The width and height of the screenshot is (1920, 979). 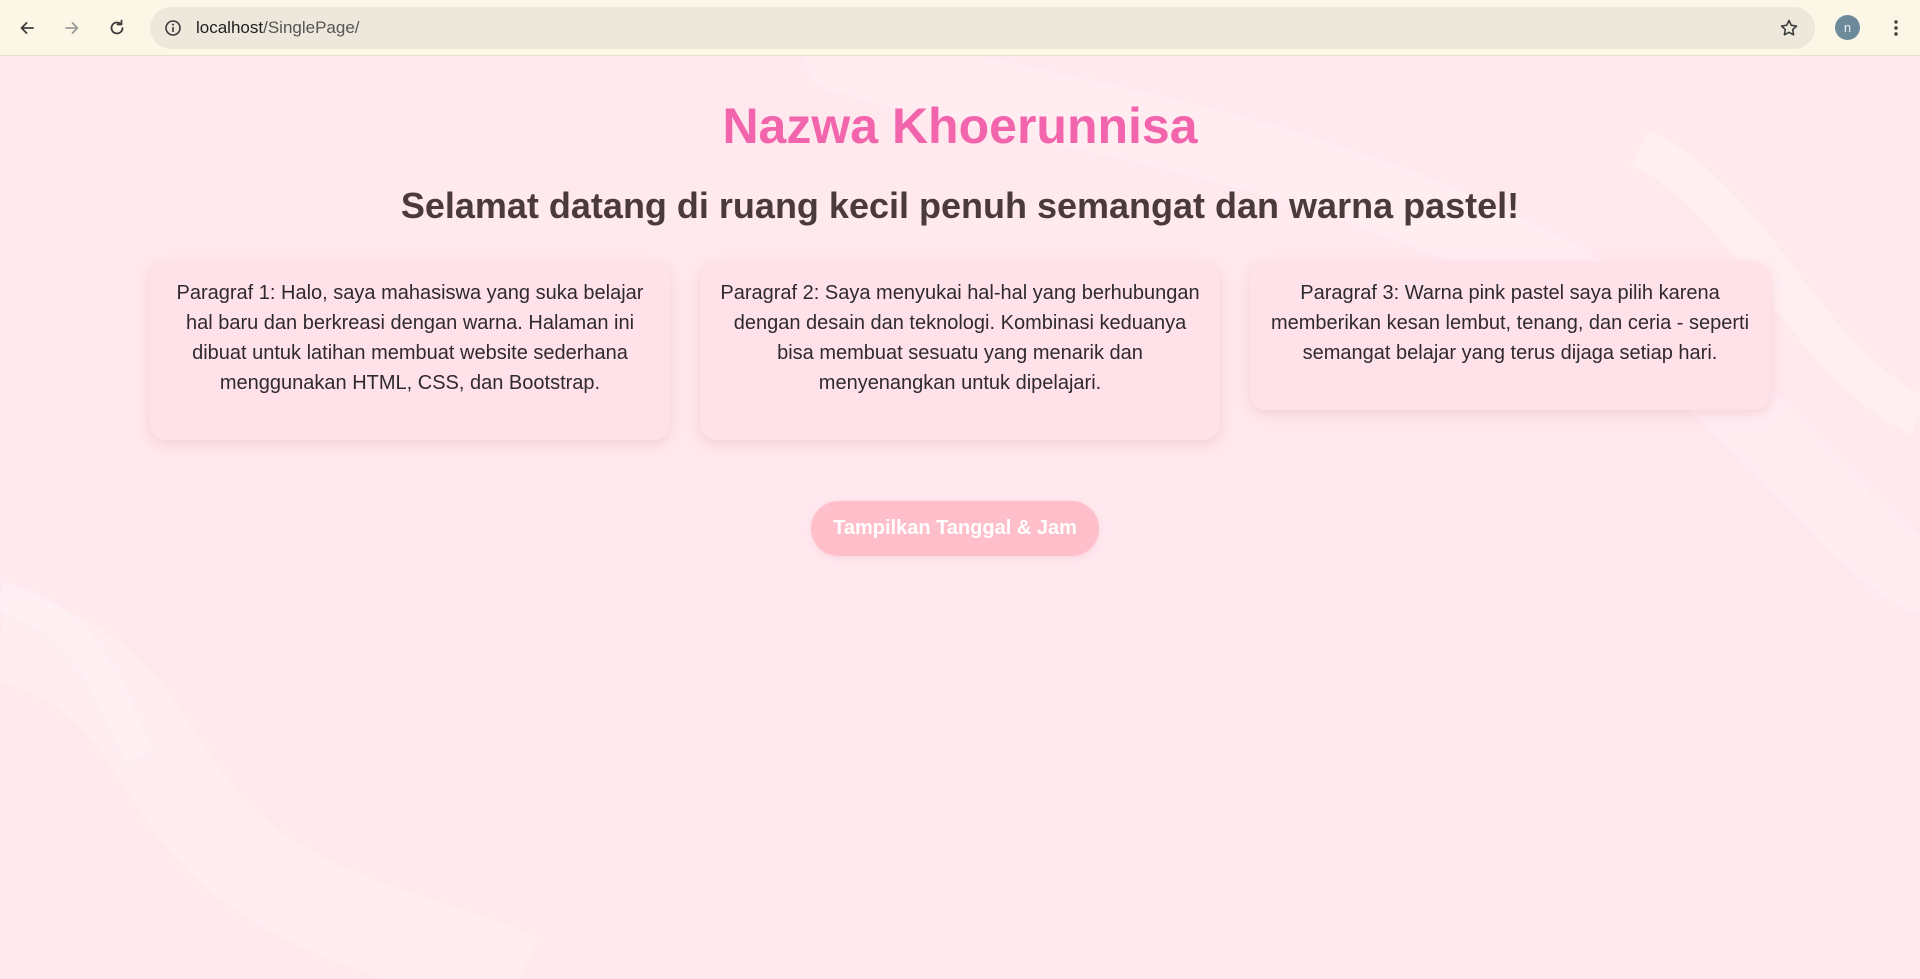 I want to click on reload-button, so click(x=117, y=28).